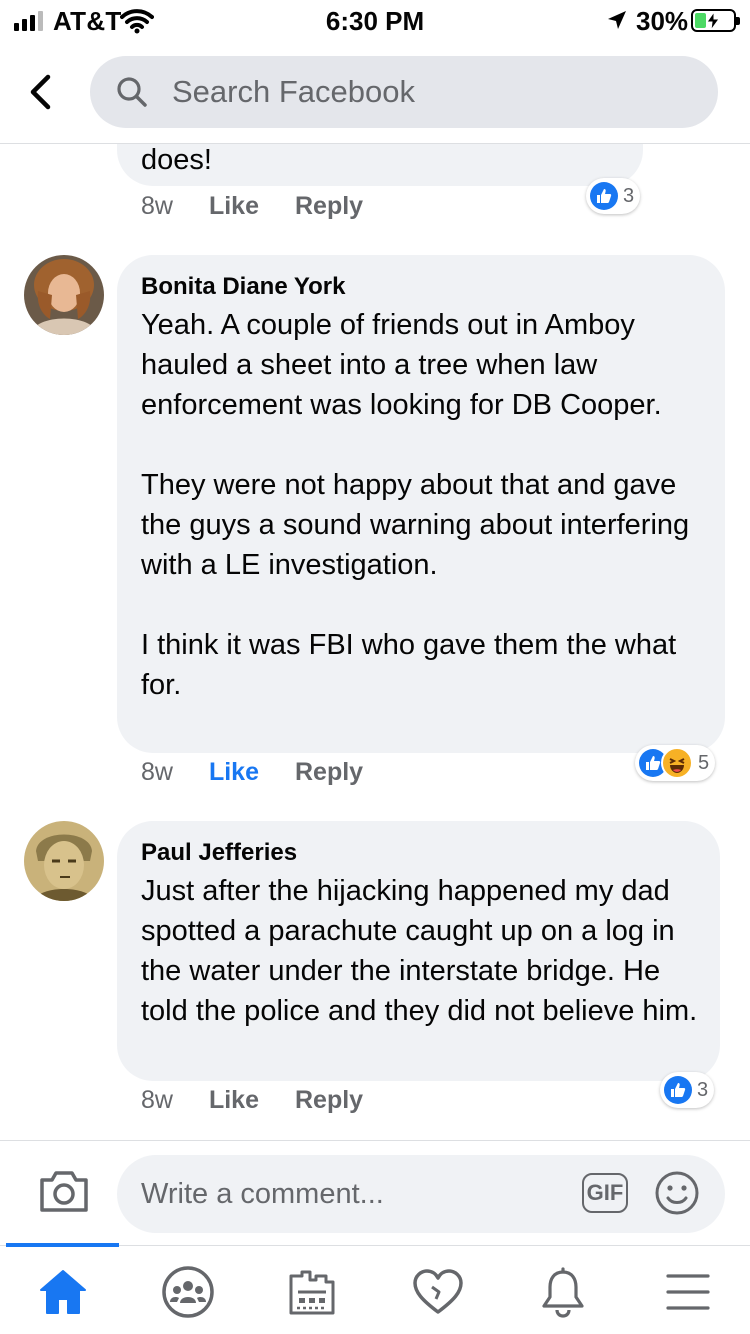 The image size is (750, 1334). Describe the element at coordinates (375, 21) in the screenshot. I see `status-bar: AT&T 6:30 PM 30%` at that location.